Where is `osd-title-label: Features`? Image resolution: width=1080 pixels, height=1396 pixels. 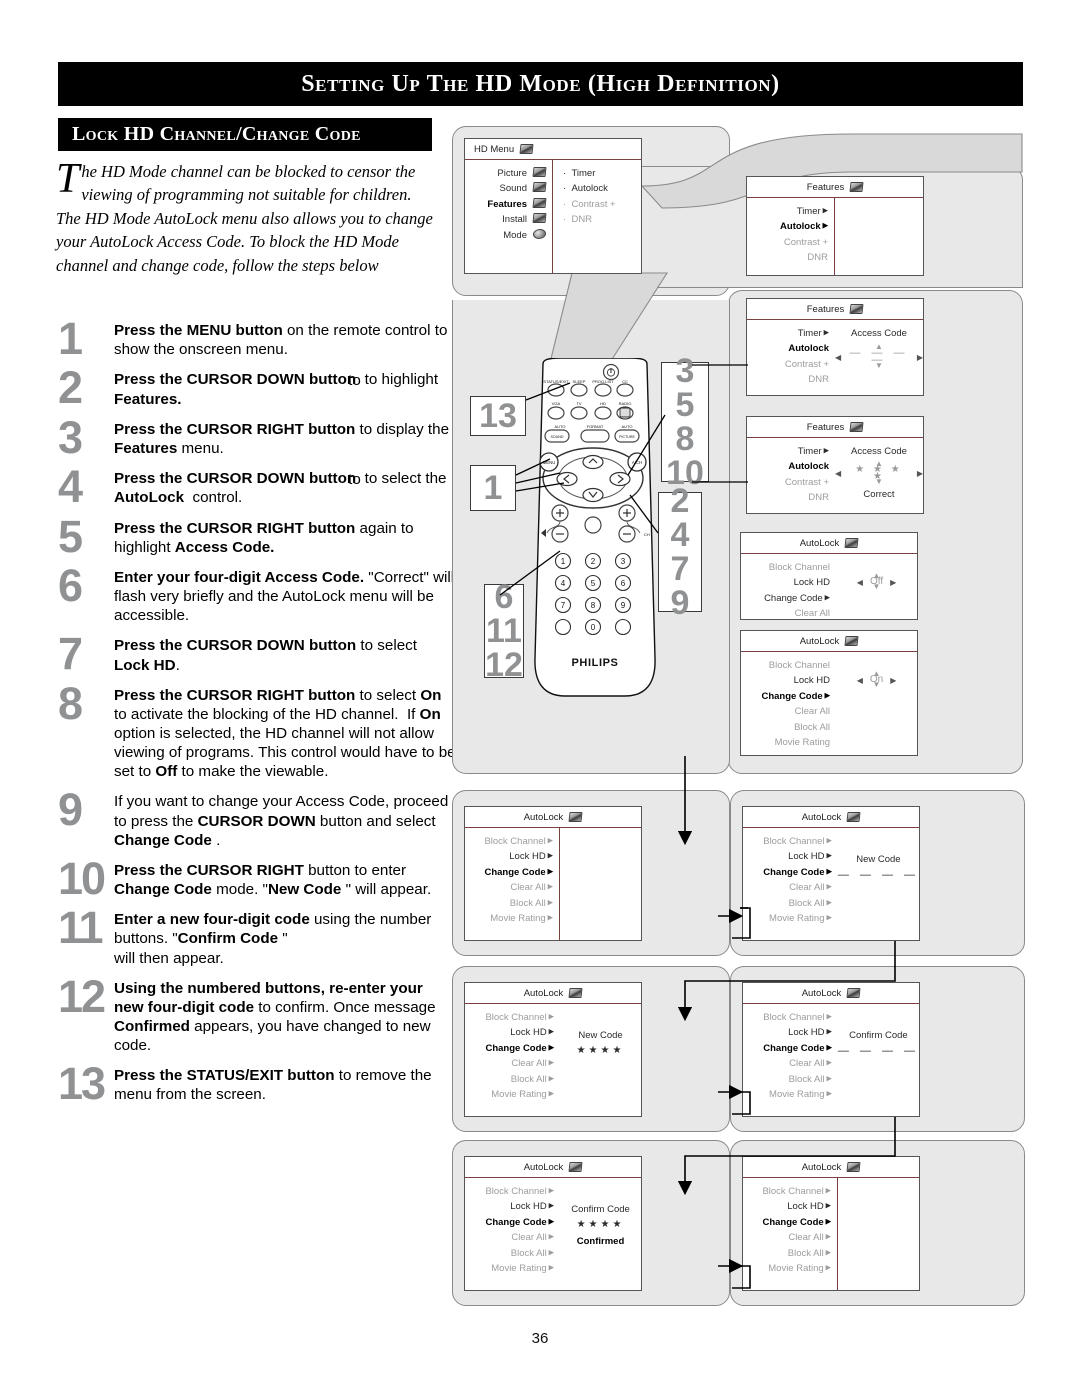 osd-title-label: Features is located at coordinates (825, 187).